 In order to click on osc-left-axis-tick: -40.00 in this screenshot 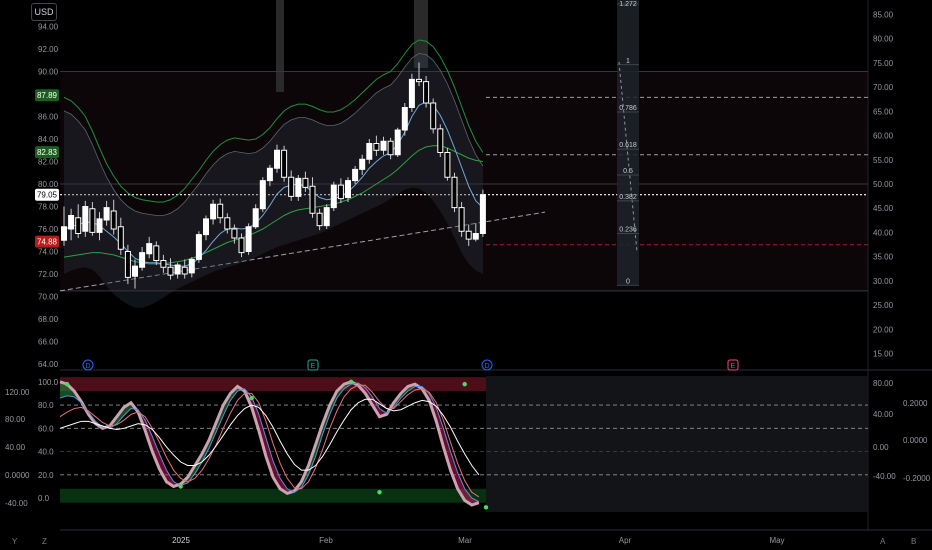, I will do `click(16, 503)`.